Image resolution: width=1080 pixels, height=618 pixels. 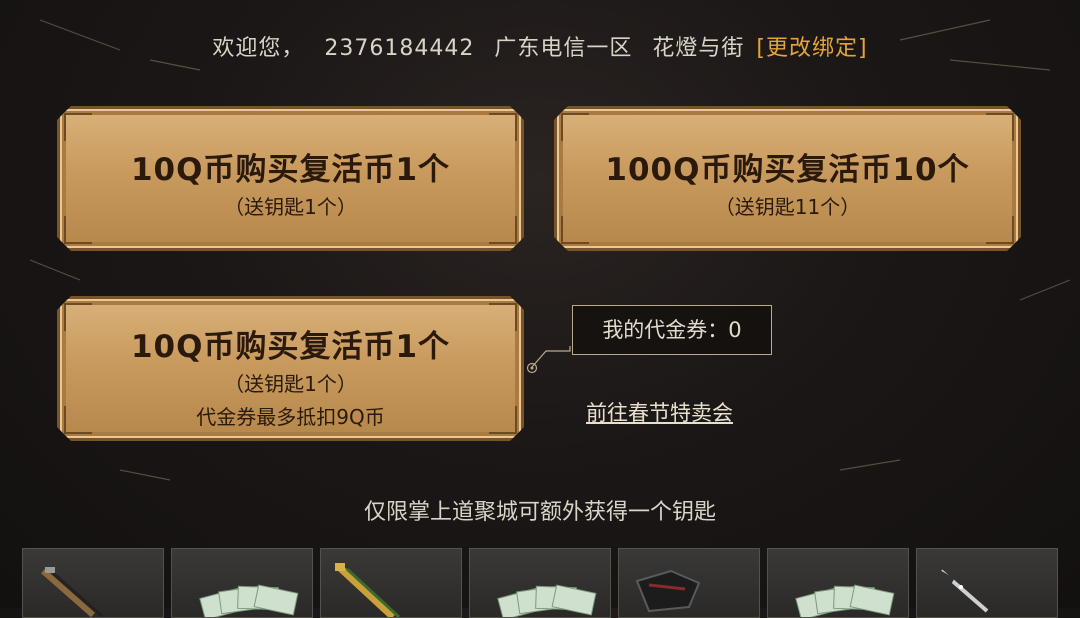 I want to click on welcome-text: 欢迎您，, so click(x=258, y=48).